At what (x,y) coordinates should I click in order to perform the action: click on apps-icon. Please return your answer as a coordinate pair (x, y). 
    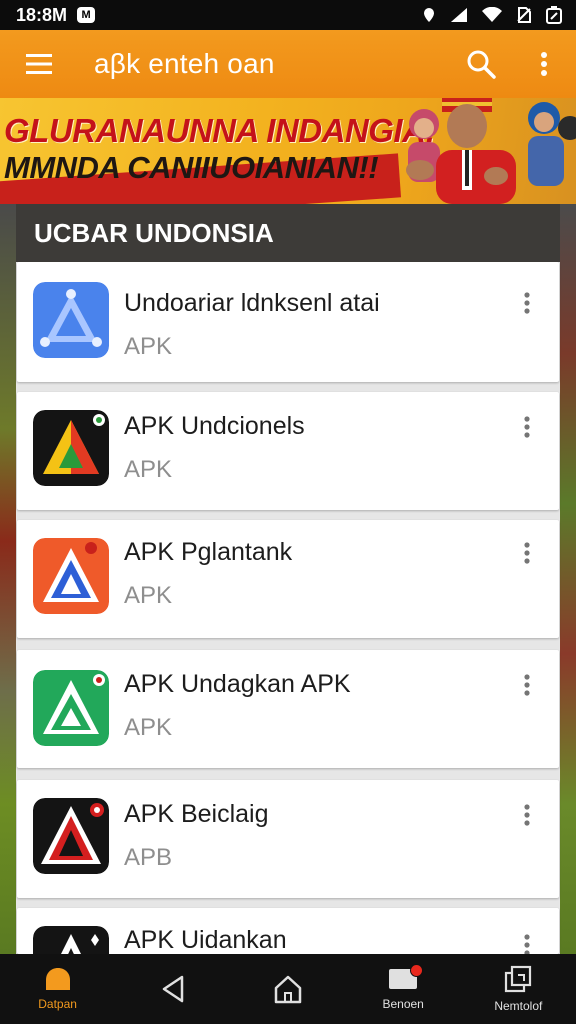
    Looking at the image, I should click on (518, 979).